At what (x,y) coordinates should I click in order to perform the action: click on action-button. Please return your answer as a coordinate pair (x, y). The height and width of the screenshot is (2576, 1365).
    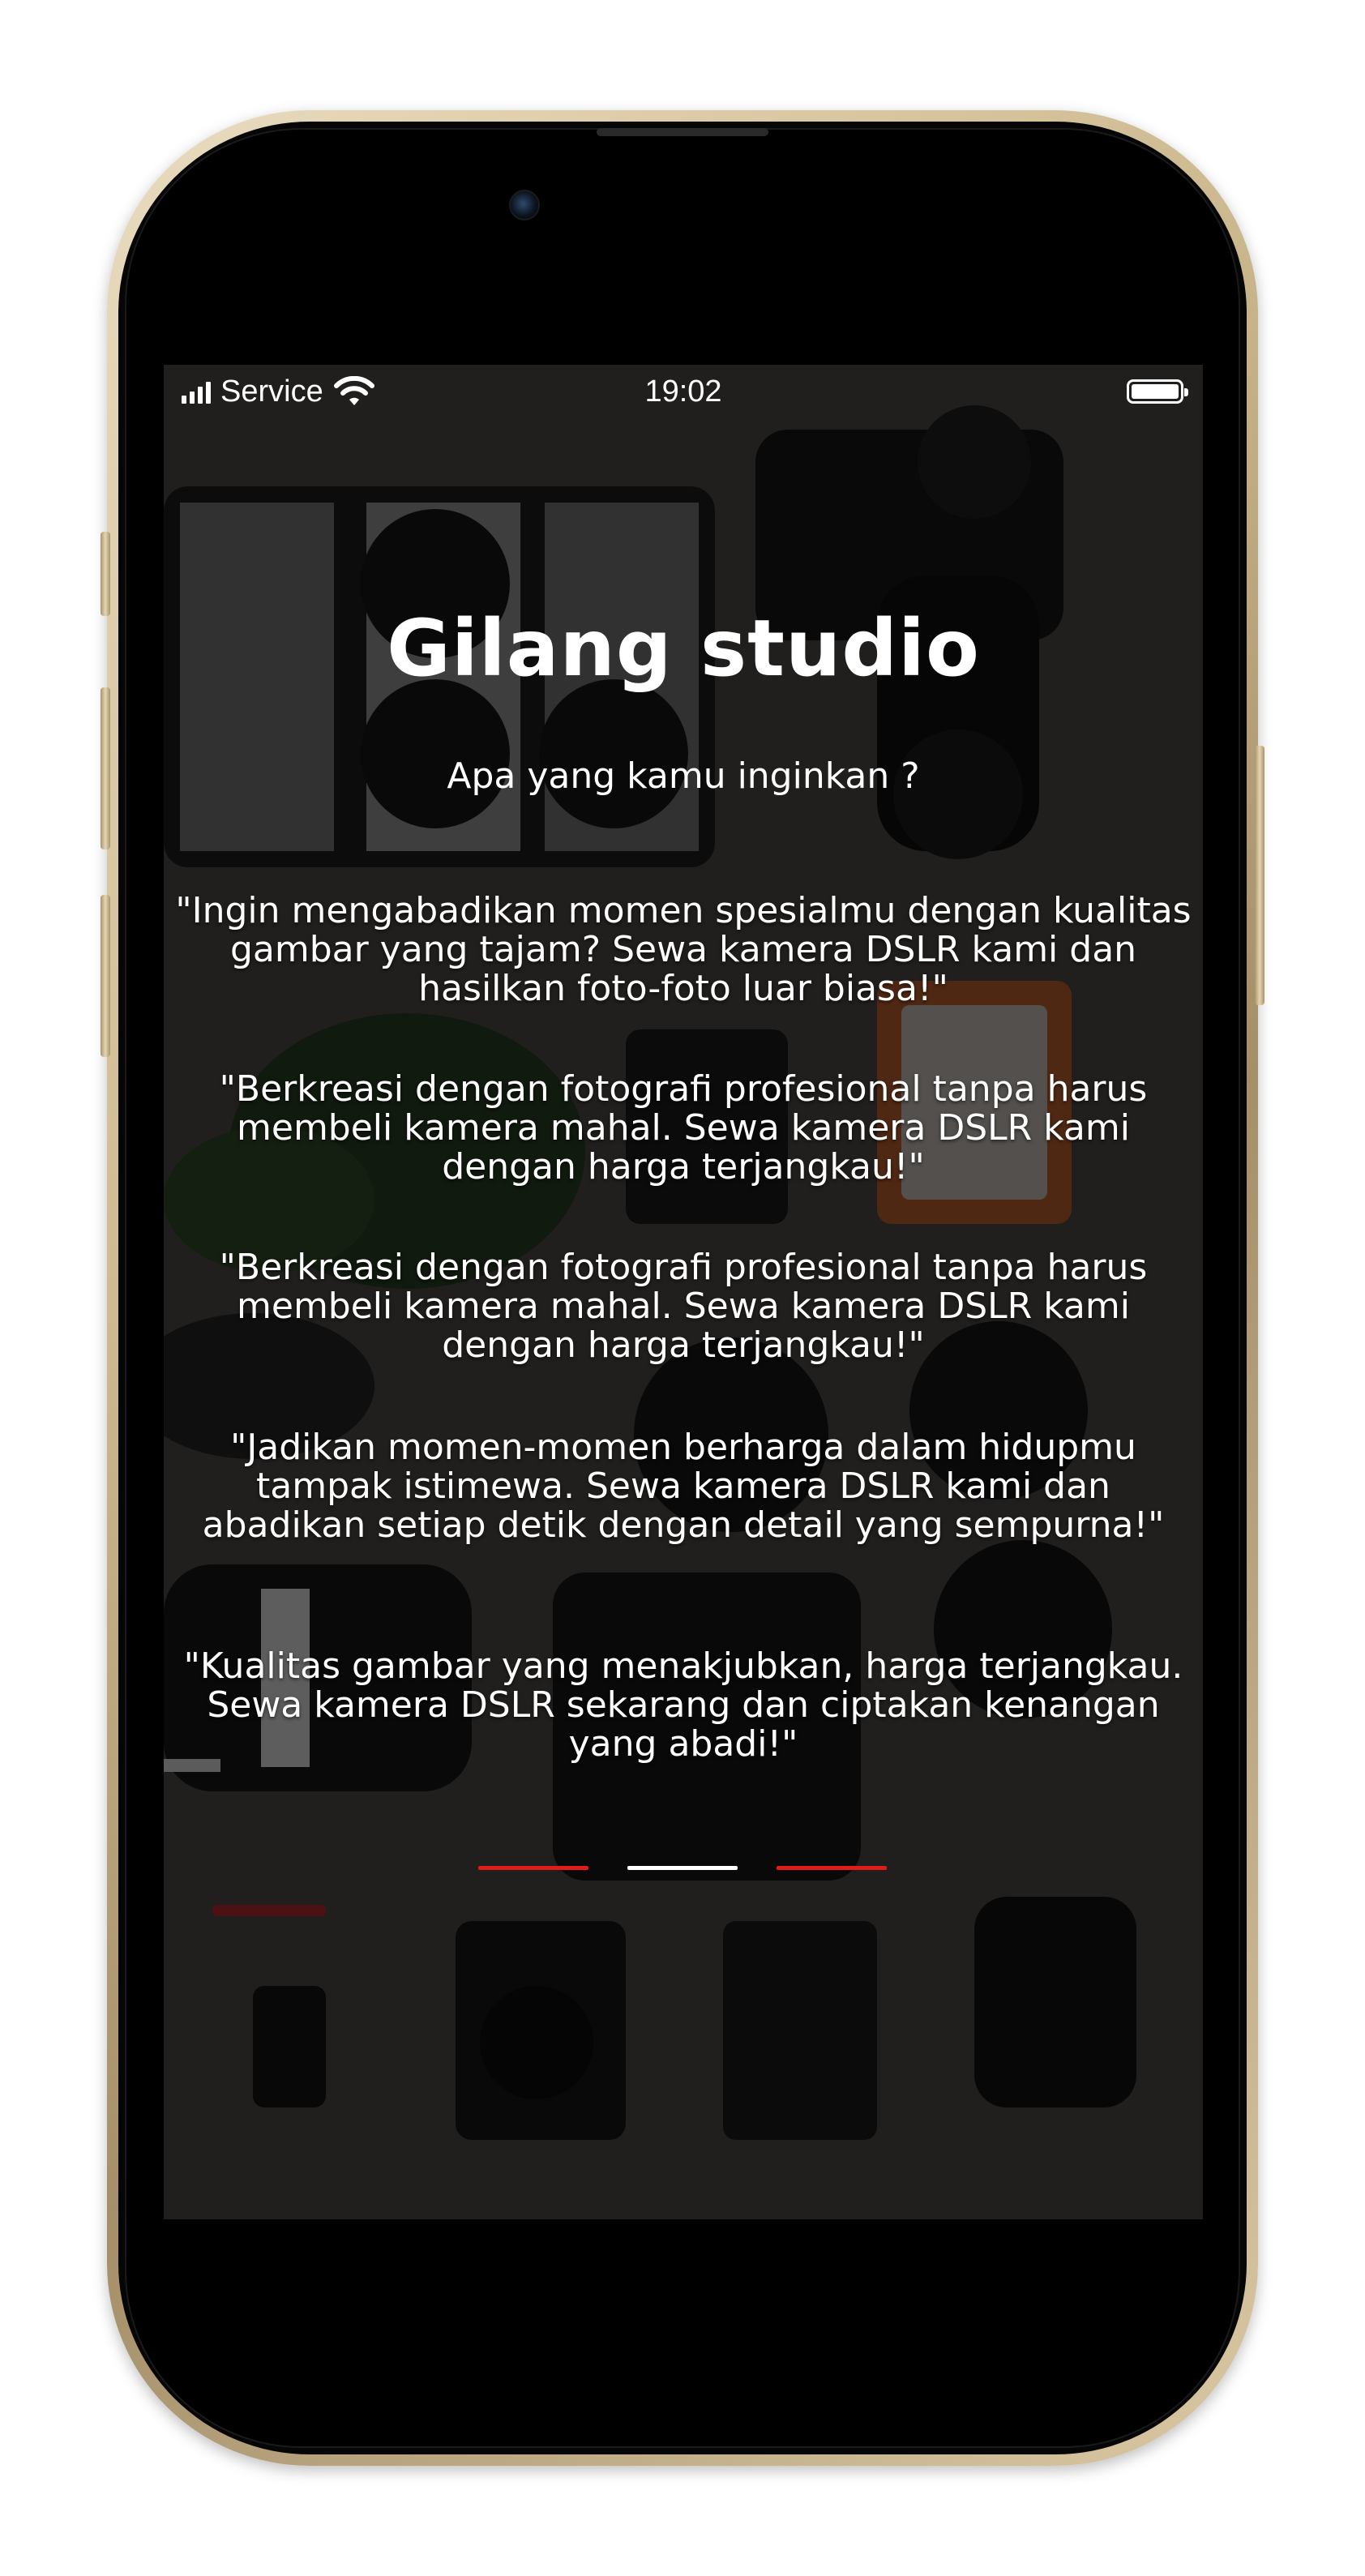
    Looking at the image, I should click on (106, 574).